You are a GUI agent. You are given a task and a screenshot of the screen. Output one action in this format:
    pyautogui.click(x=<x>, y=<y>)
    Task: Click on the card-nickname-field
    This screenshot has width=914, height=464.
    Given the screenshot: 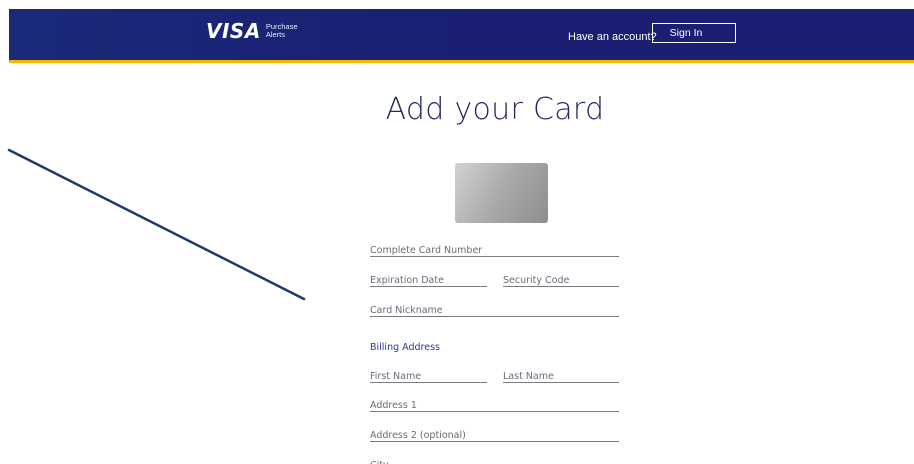 What is the action you would take?
    pyautogui.click(x=494, y=309)
    